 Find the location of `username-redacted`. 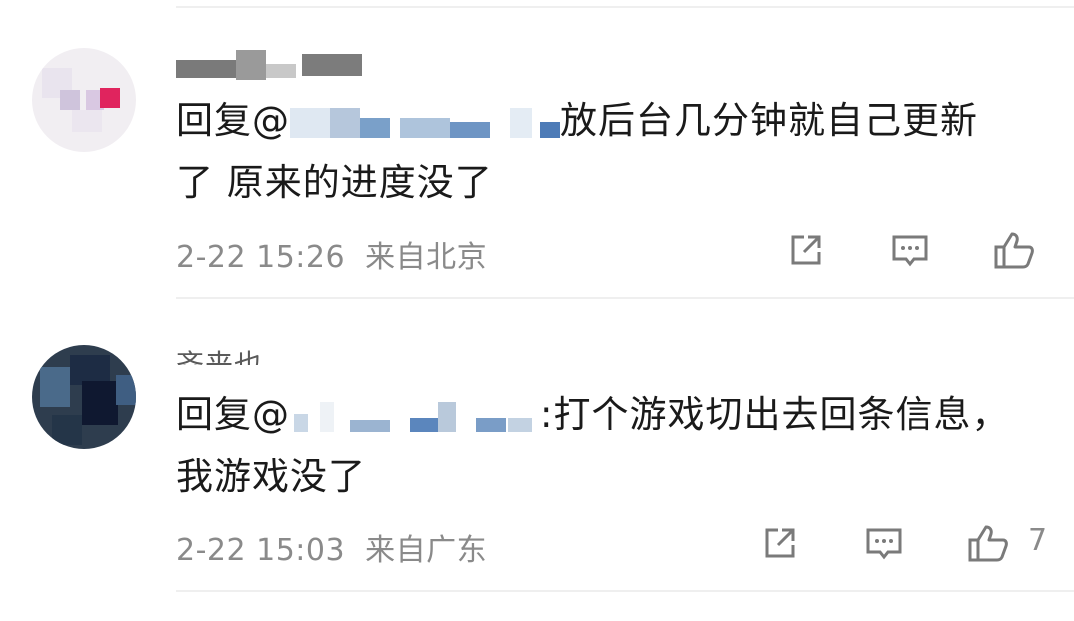

username-redacted is located at coordinates (271, 65).